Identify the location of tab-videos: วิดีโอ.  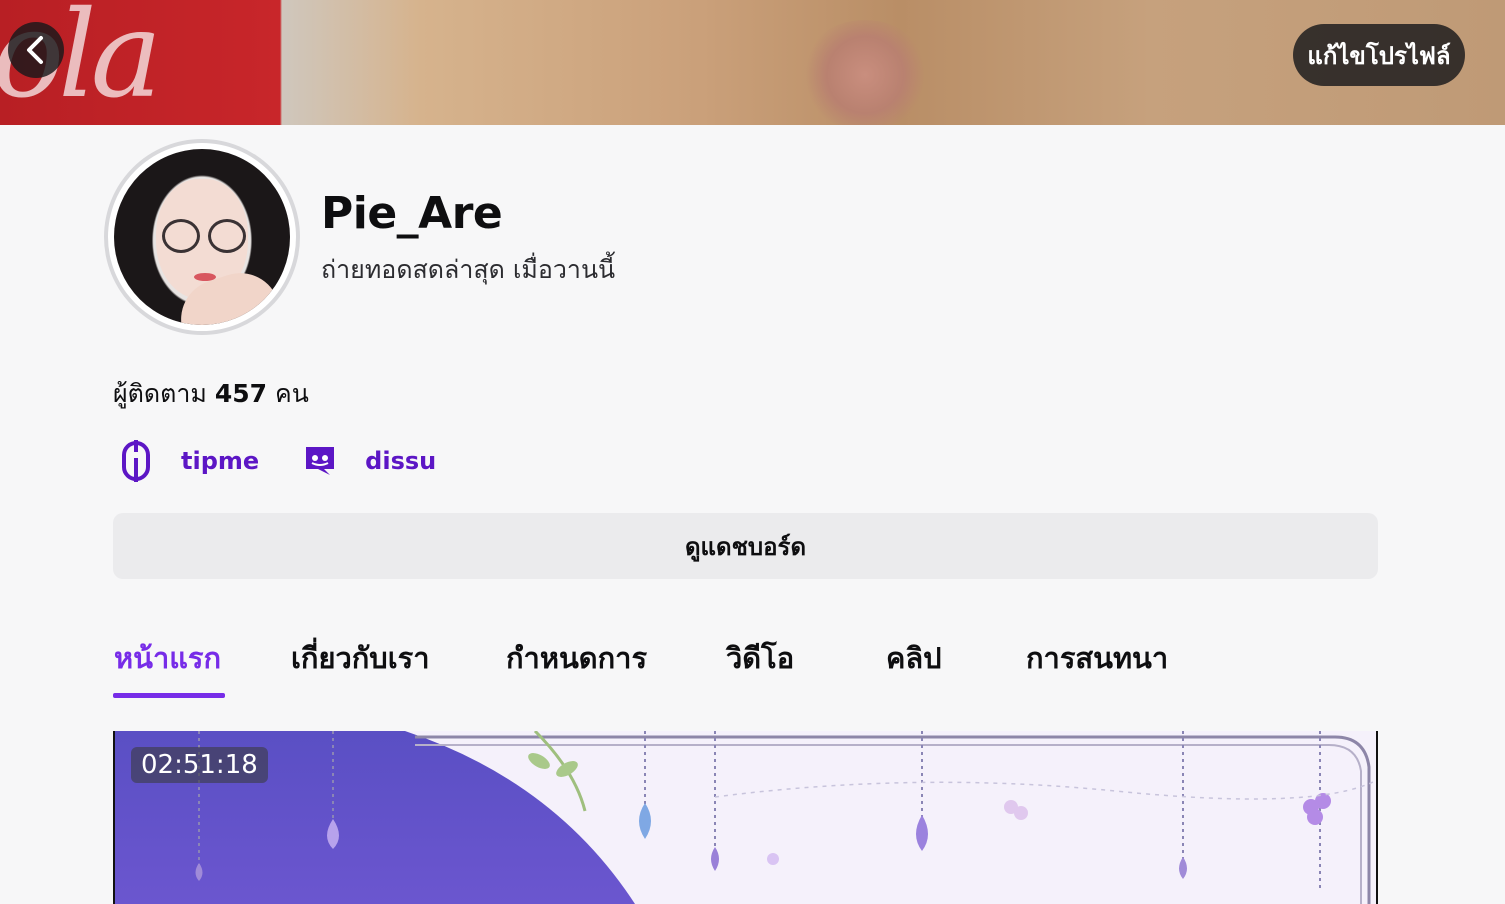
(760, 658).